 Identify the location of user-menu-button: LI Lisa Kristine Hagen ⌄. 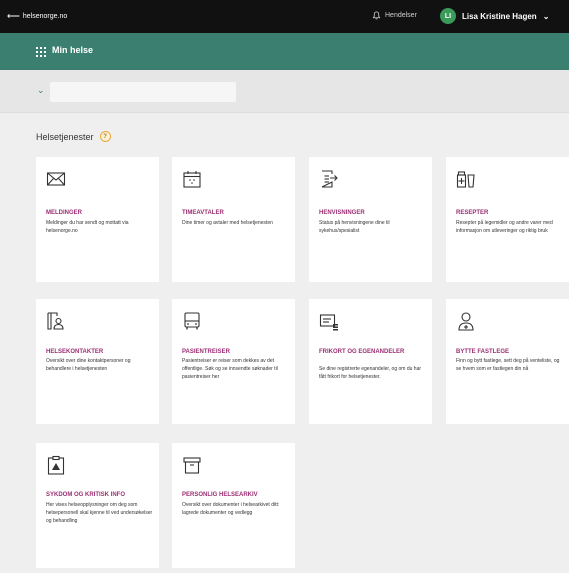
(494, 16).